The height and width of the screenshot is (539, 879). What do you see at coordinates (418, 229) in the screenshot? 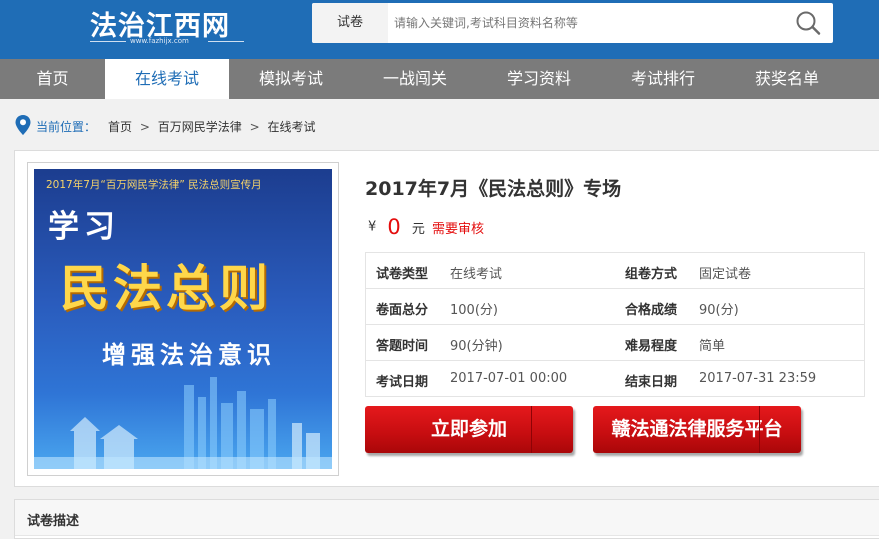
I see `price-unit: 元` at bounding box center [418, 229].